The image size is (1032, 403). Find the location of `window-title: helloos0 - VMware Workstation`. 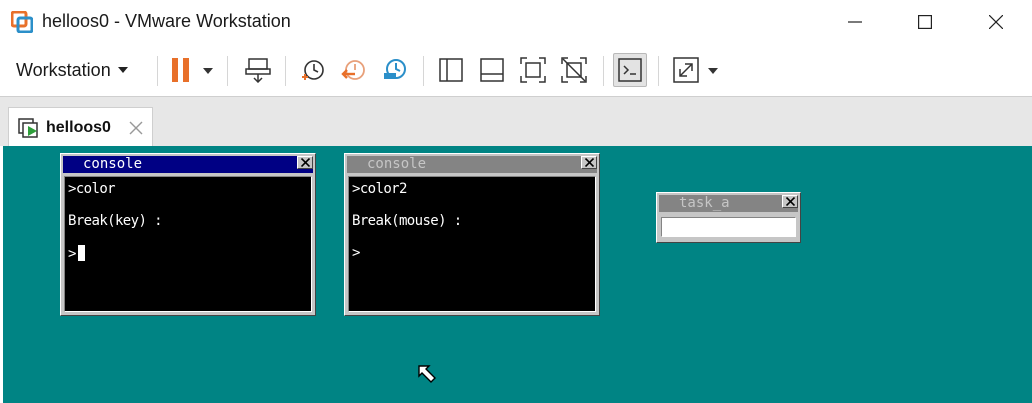

window-title: helloos0 - VMware Workstation is located at coordinates (166, 21).